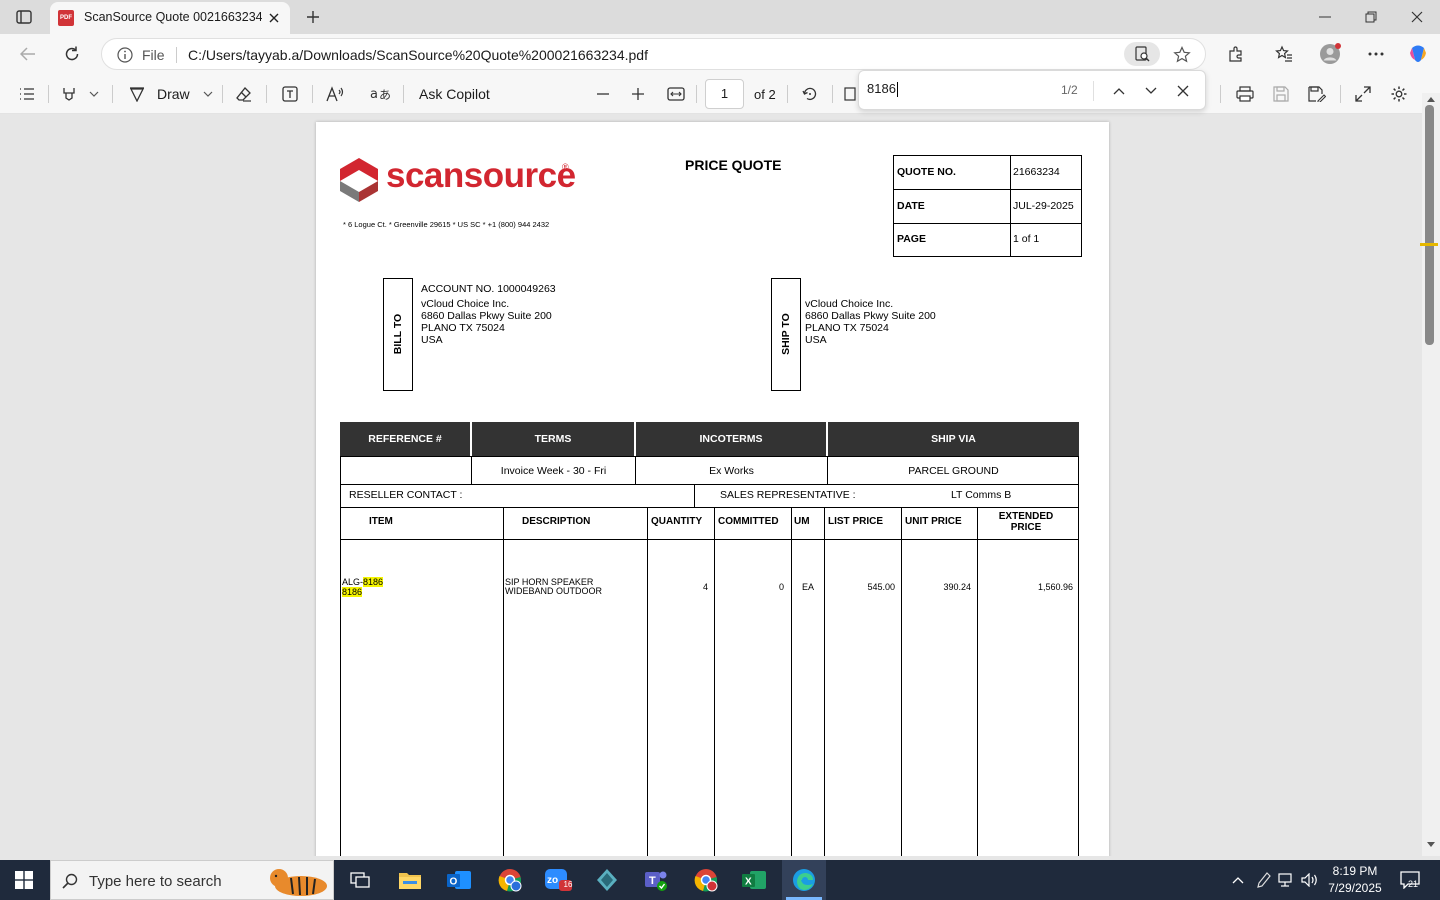 Image resolution: width=1440 pixels, height=900 pixels. Describe the element at coordinates (1330, 54) in the screenshot. I see `profile-avatar` at that location.